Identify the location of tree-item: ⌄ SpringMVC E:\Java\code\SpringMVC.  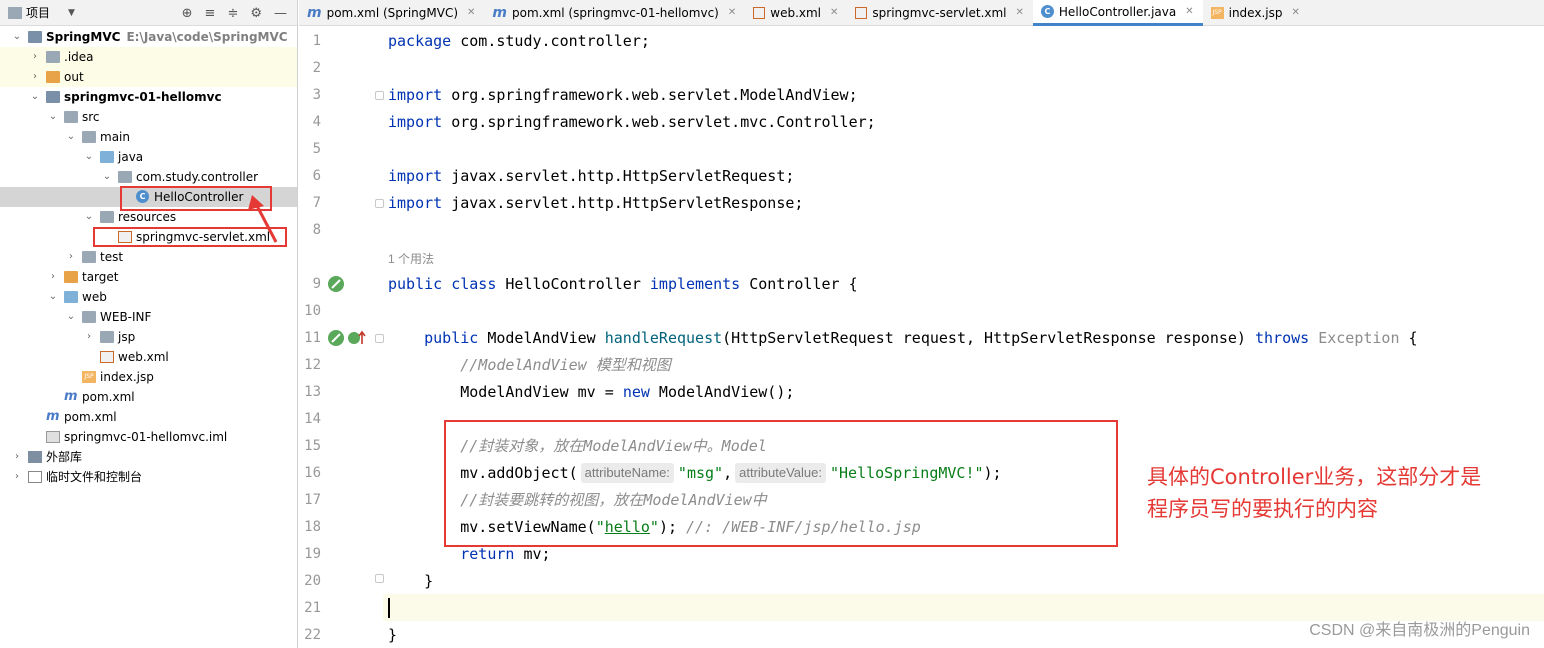
(148, 37).